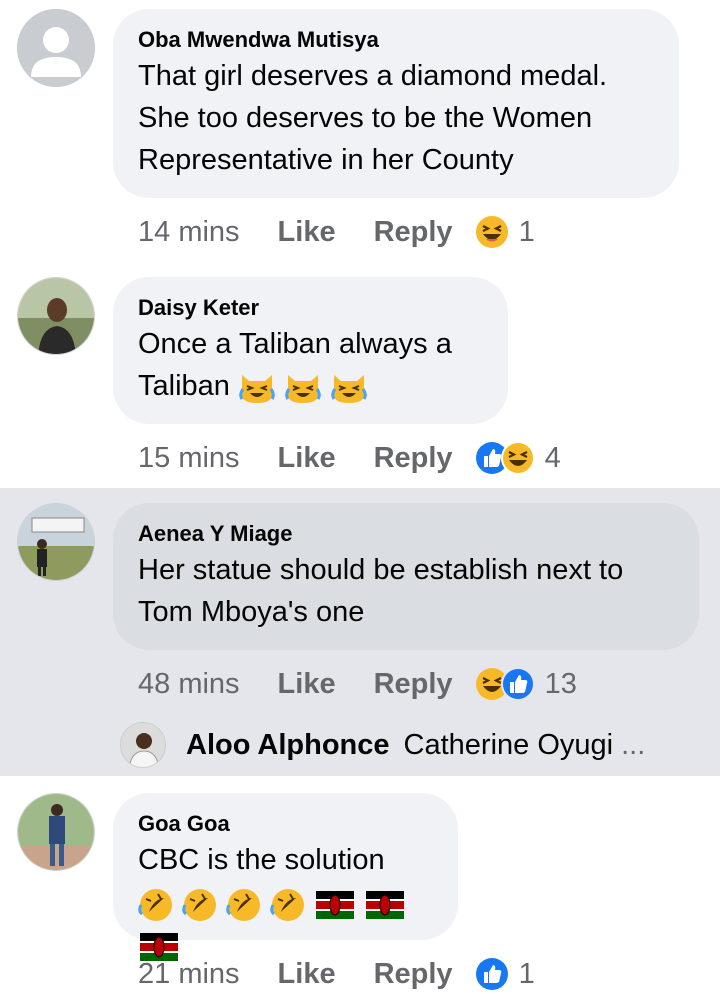 Image resolution: width=720 pixels, height=994 pixels. Describe the element at coordinates (405, 534) in the screenshot. I see `commenter-name: Aenea Y Miage` at that location.